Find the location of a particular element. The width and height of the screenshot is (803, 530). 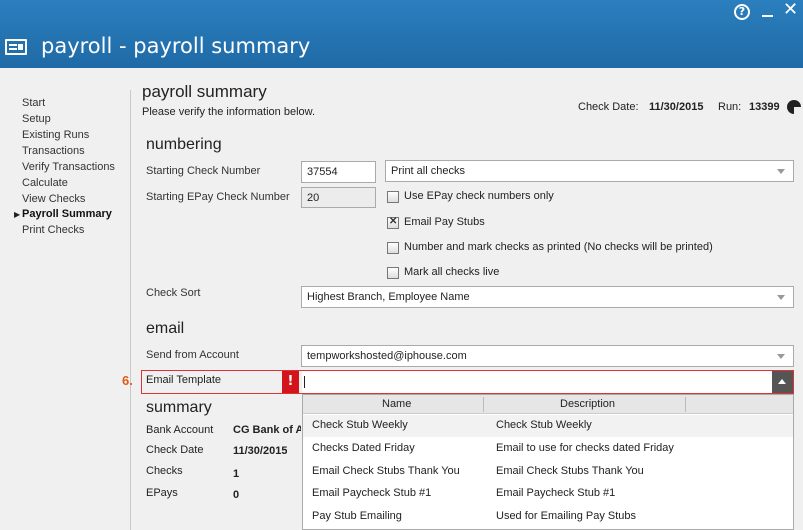

page-subtitle: Please verify the information below. is located at coordinates (229, 112).